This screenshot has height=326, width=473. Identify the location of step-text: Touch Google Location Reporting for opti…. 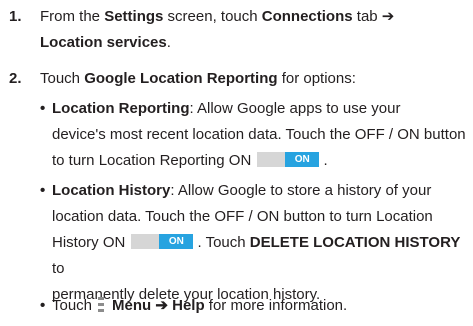
(254, 79).